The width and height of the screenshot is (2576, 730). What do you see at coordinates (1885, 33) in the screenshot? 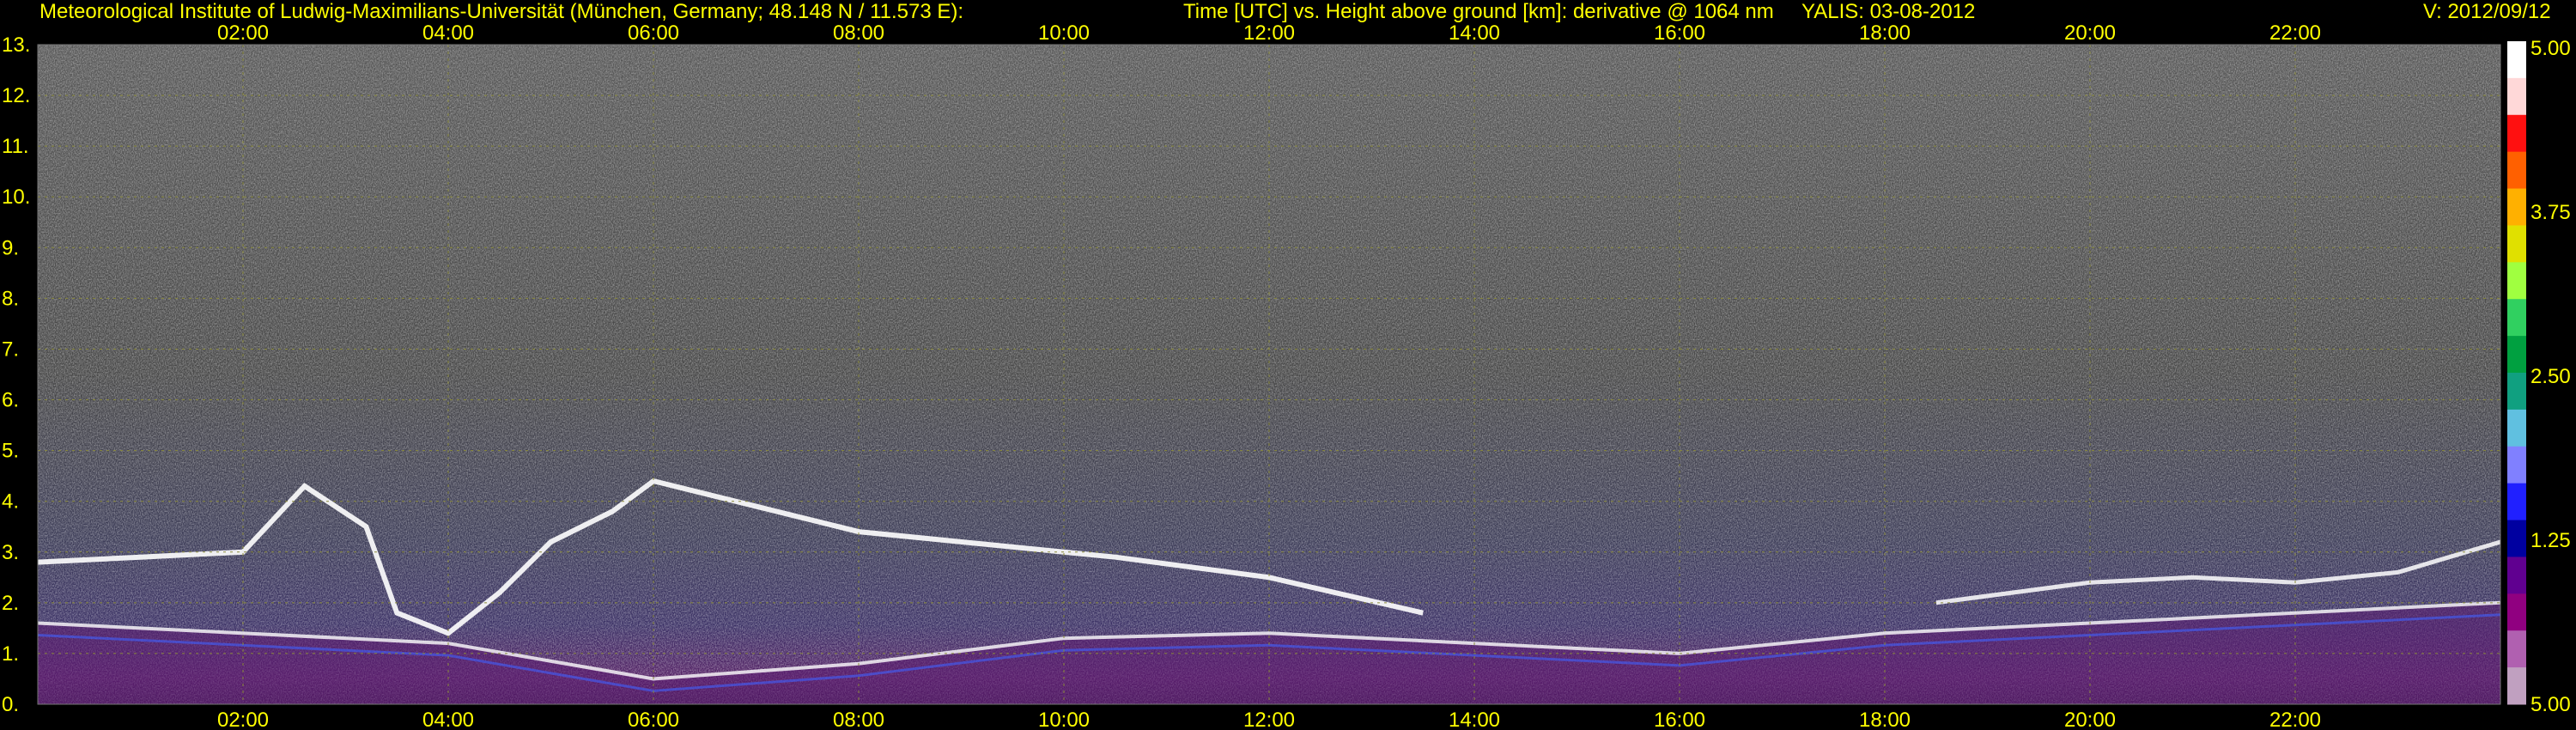
I see `x-tick-label-top: 18:00` at bounding box center [1885, 33].